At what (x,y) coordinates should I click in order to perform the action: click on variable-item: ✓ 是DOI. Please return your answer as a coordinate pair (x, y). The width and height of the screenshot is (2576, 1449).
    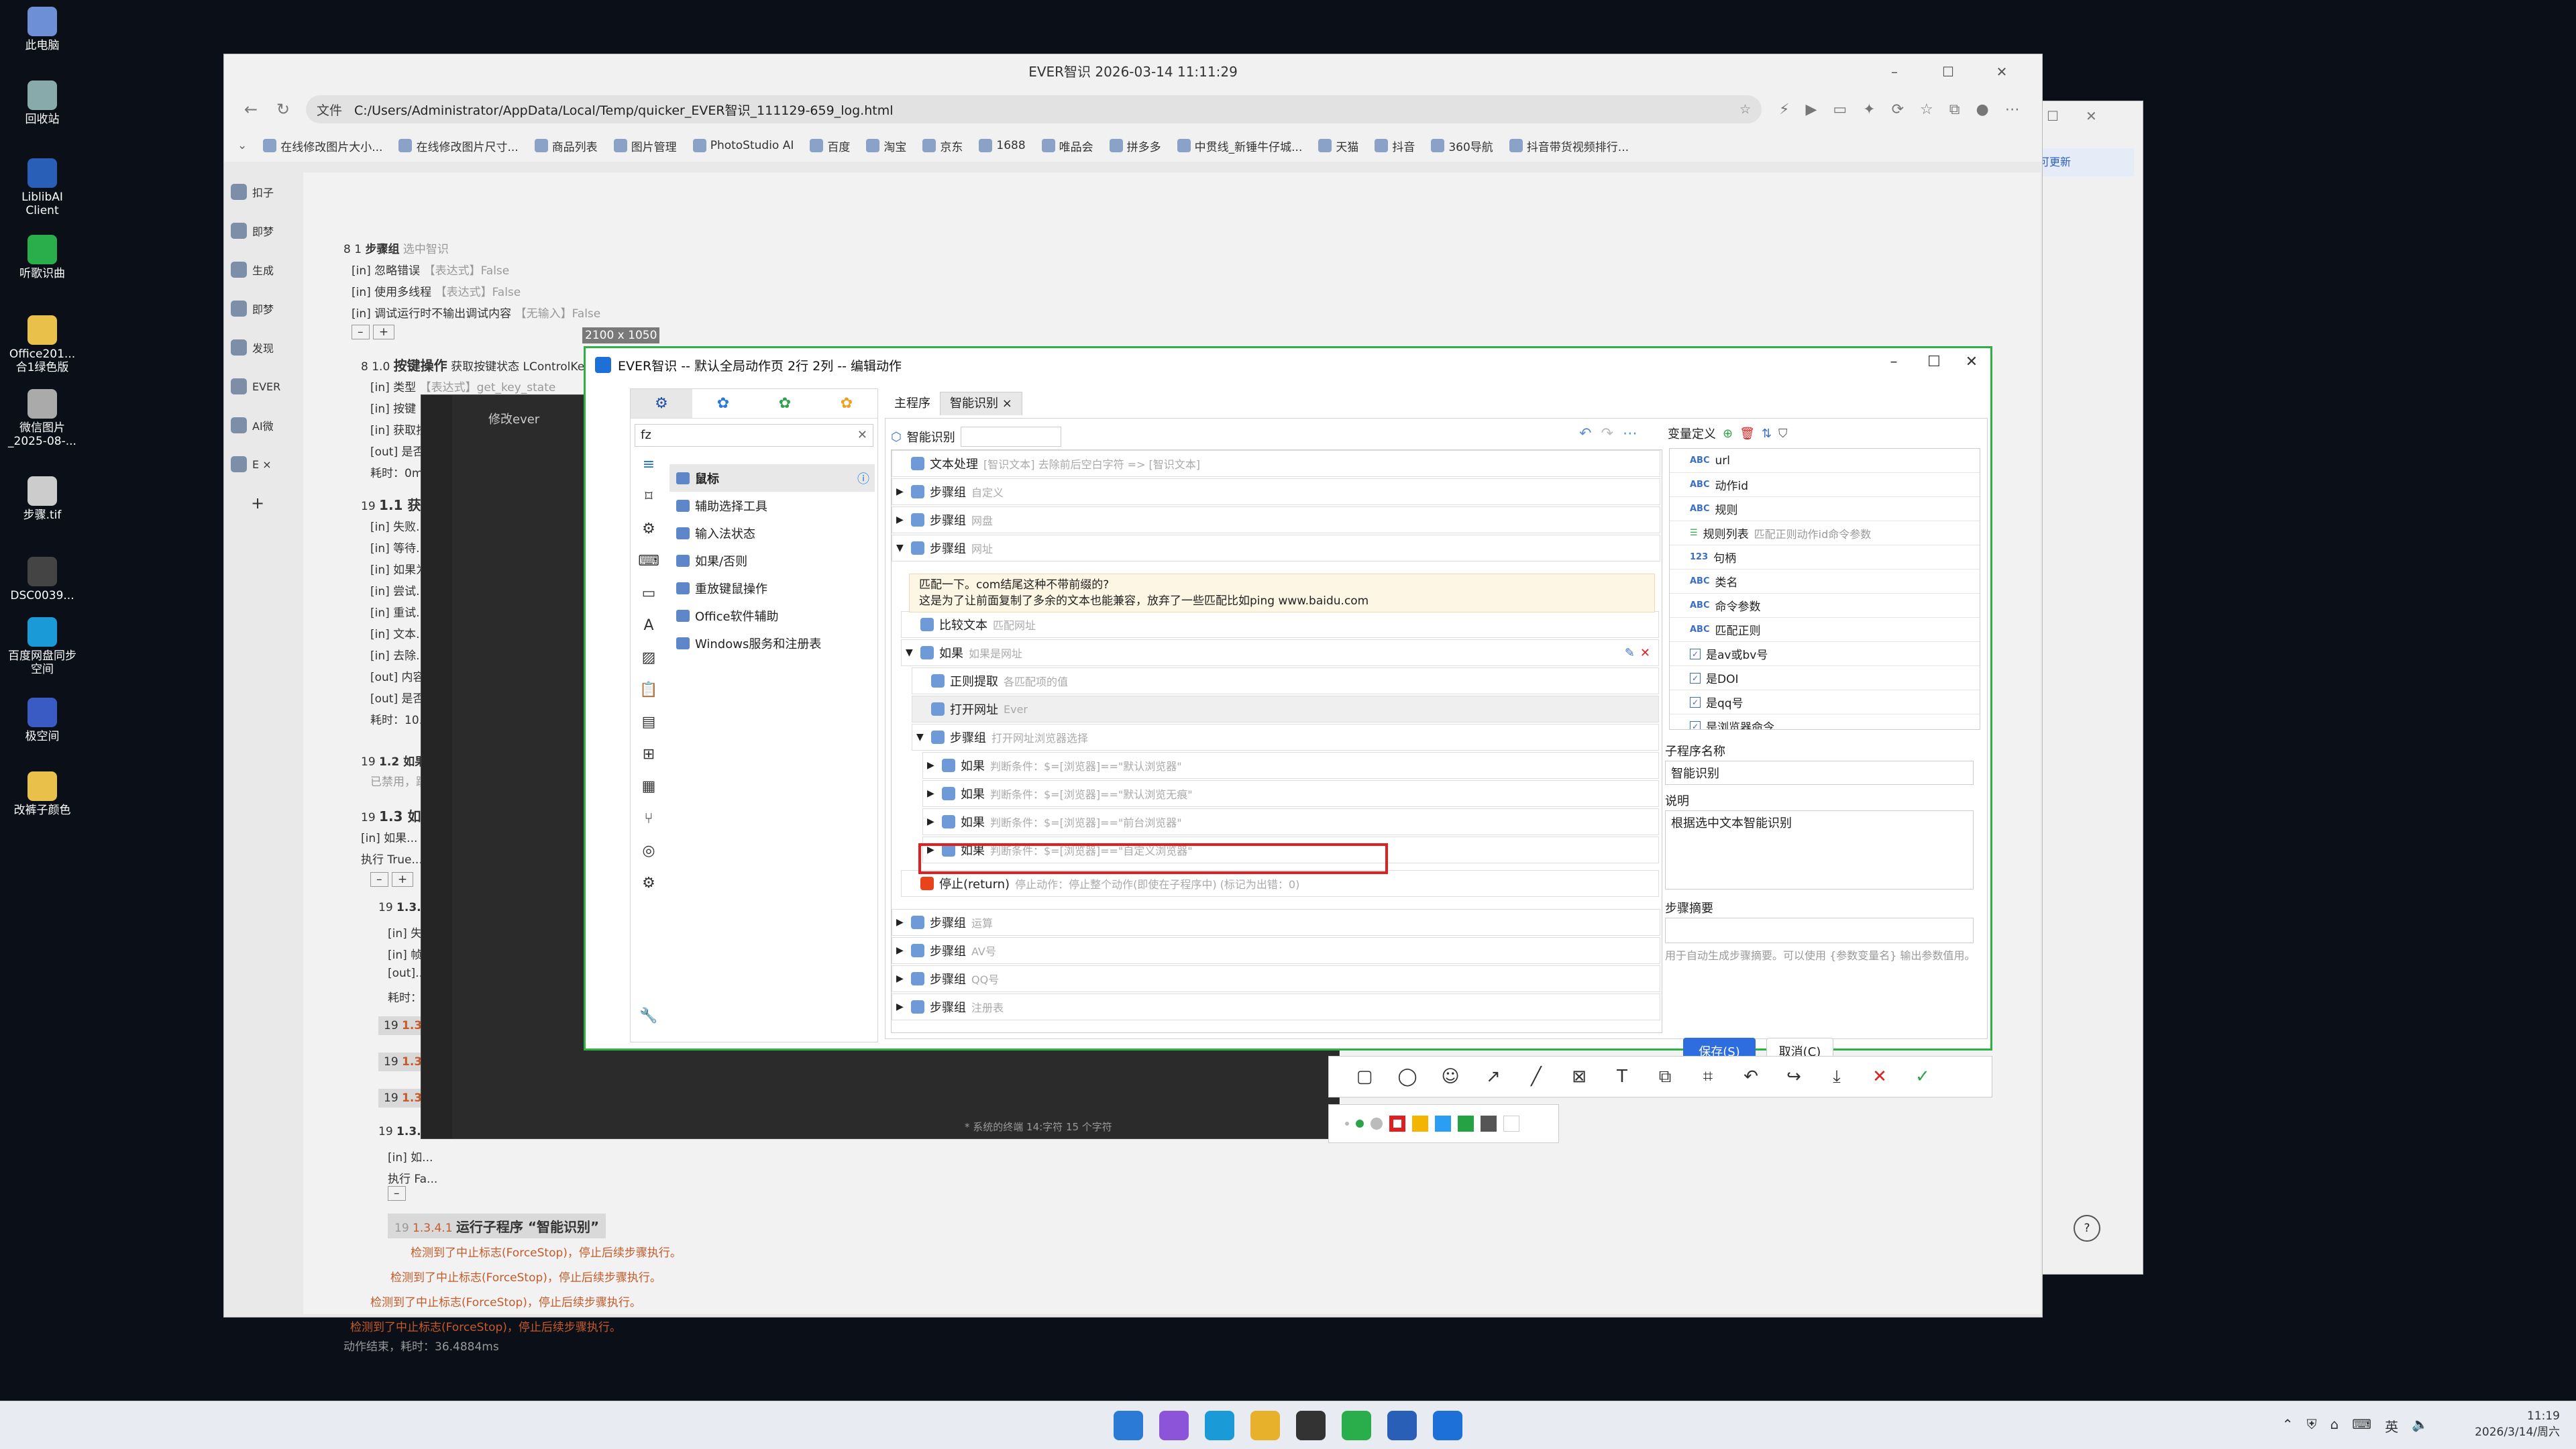
    Looking at the image, I should click on (1825, 678).